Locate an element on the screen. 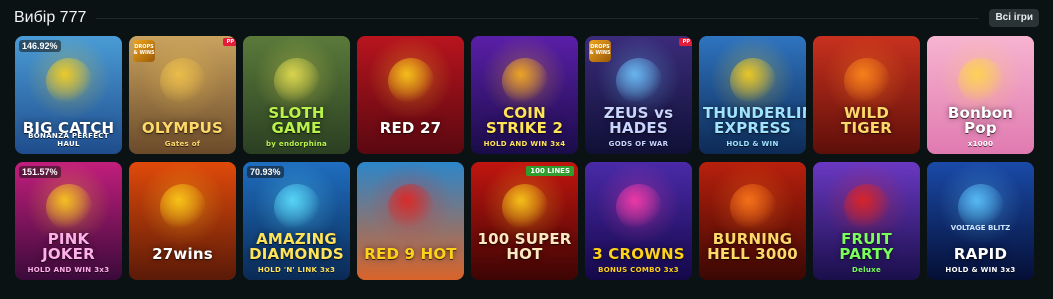 The width and height of the screenshot is (1053, 299). game-tile: 3 CROWNS BONUS COMBO 3x3 is located at coordinates (638, 221).